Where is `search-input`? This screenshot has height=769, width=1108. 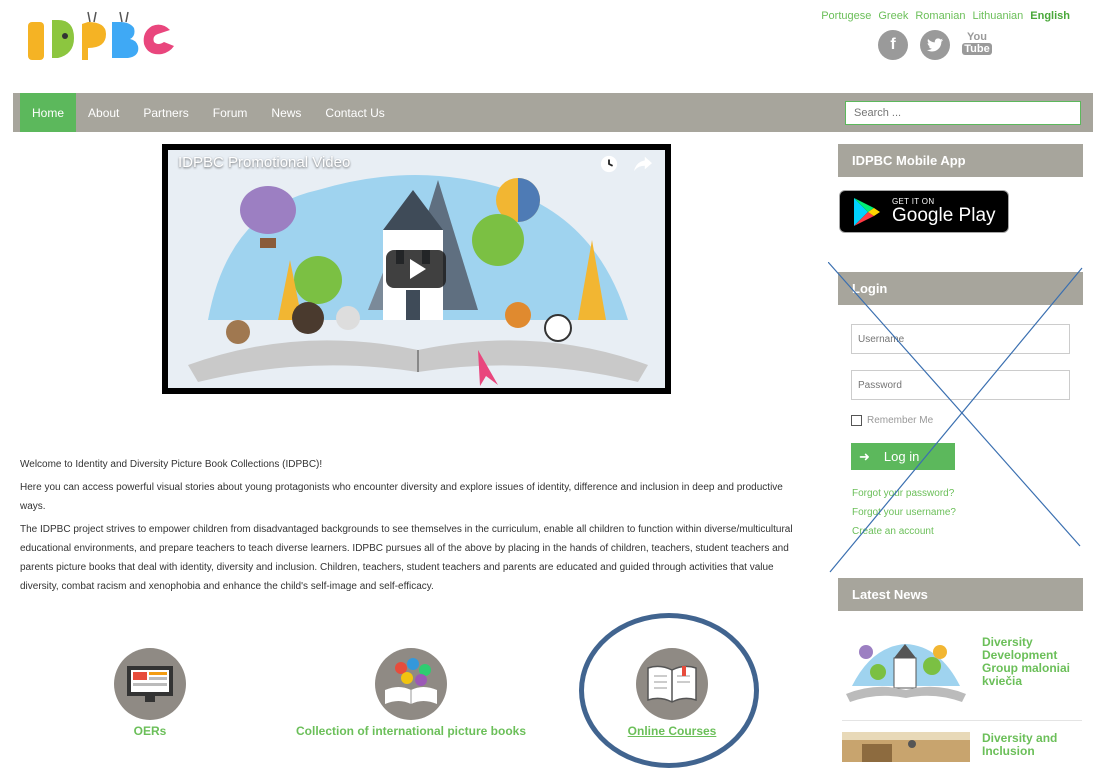 search-input is located at coordinates (963, 113).